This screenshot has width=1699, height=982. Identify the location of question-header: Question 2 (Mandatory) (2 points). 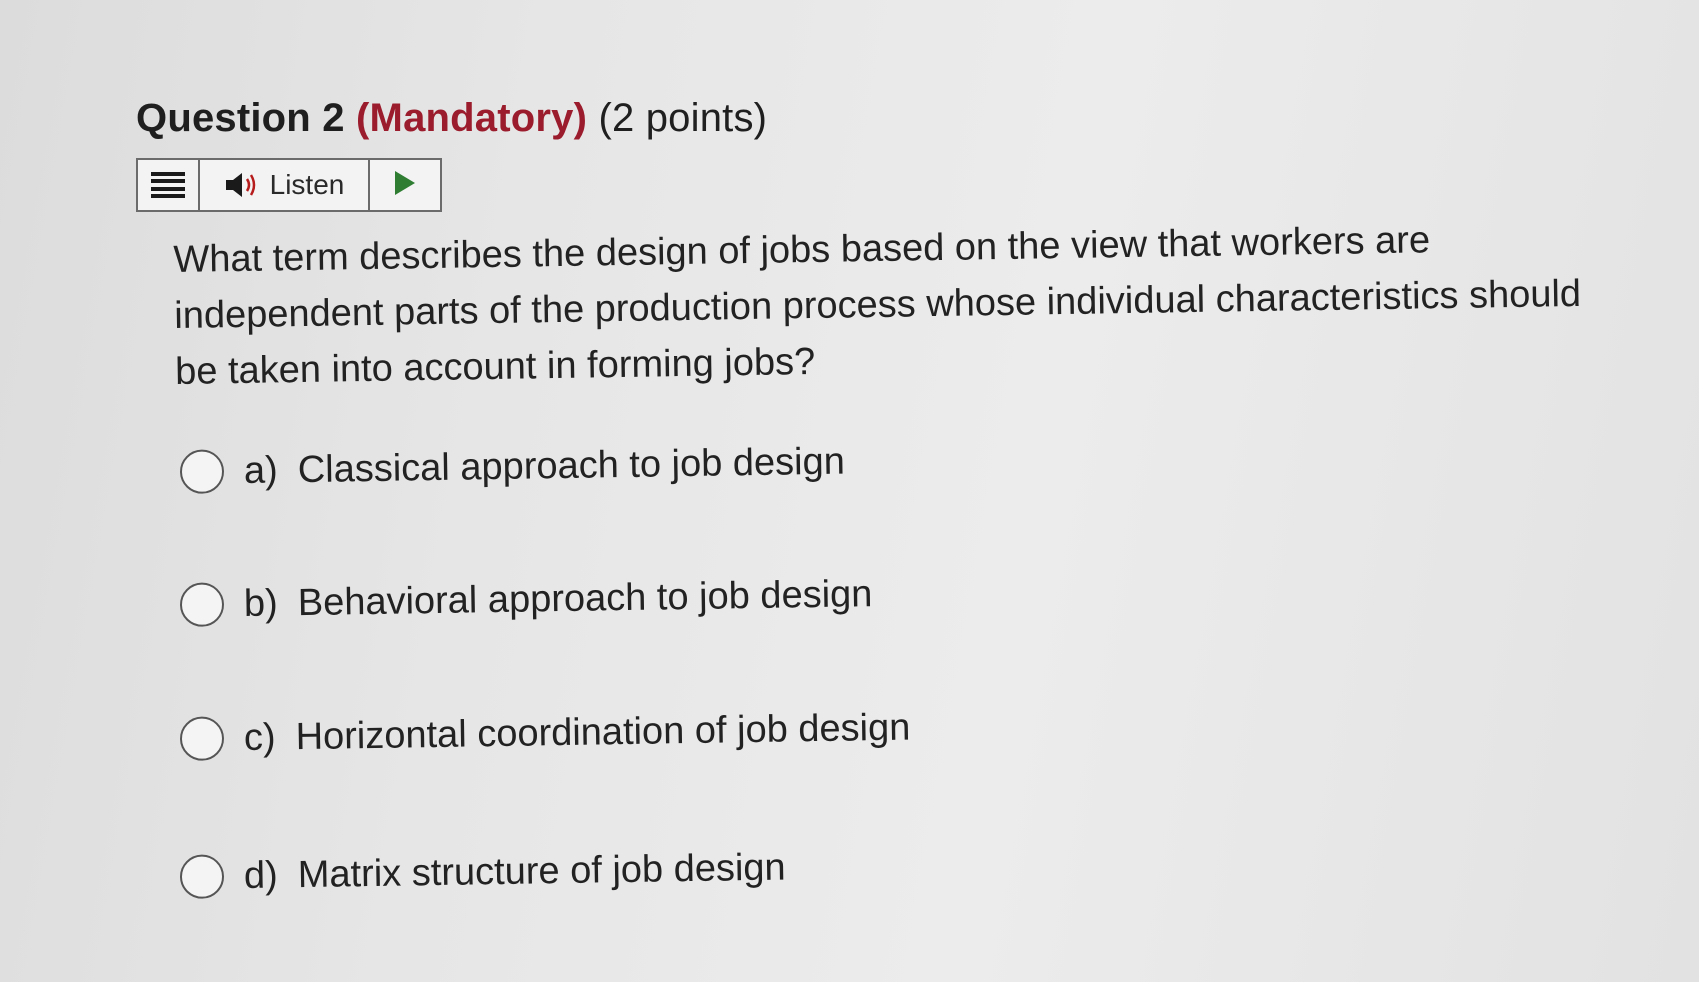
(451, 118).